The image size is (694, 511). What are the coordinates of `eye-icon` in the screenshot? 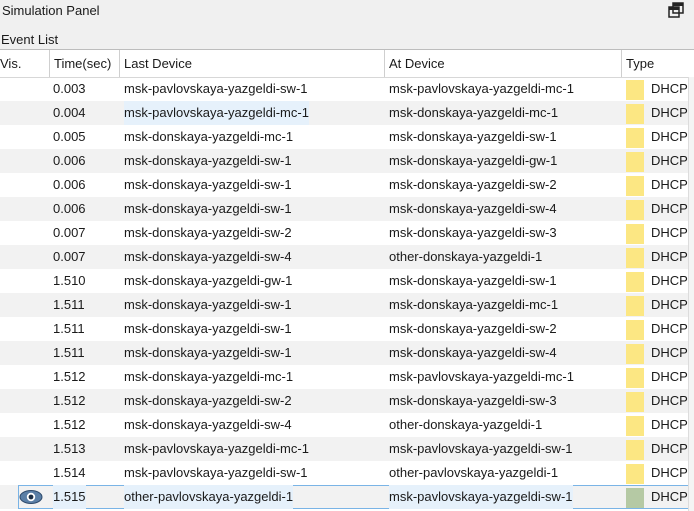 It's located at (34, 497).